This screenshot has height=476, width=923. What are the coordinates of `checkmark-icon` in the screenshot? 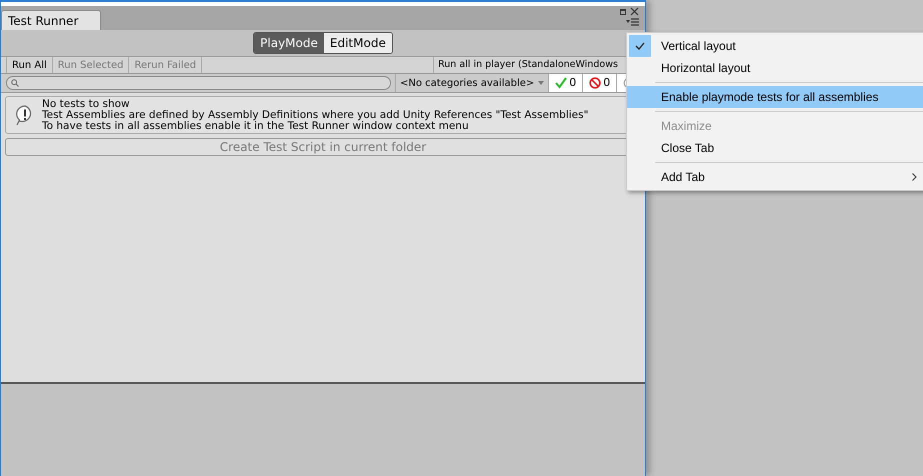 It's located at (640, 46).